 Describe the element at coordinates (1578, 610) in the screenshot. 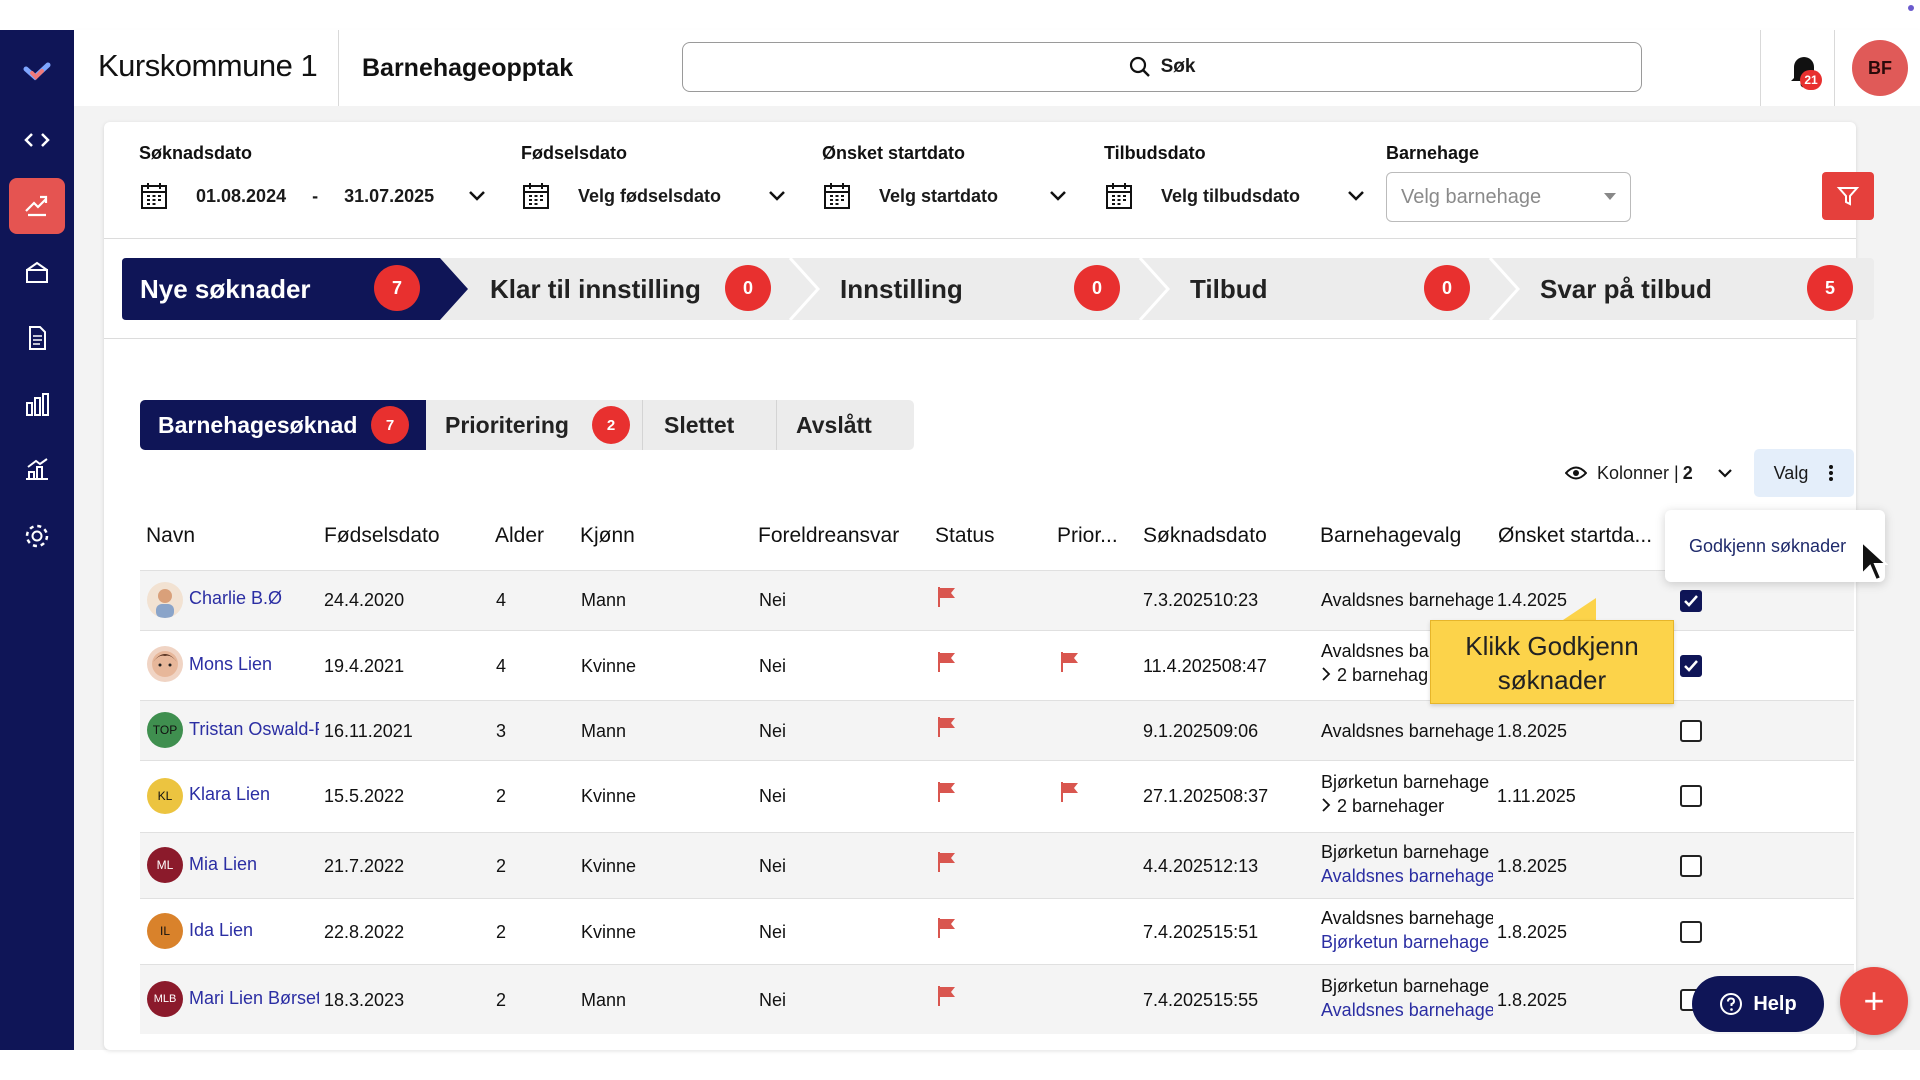

I see `tooltip-pointer` at that location.